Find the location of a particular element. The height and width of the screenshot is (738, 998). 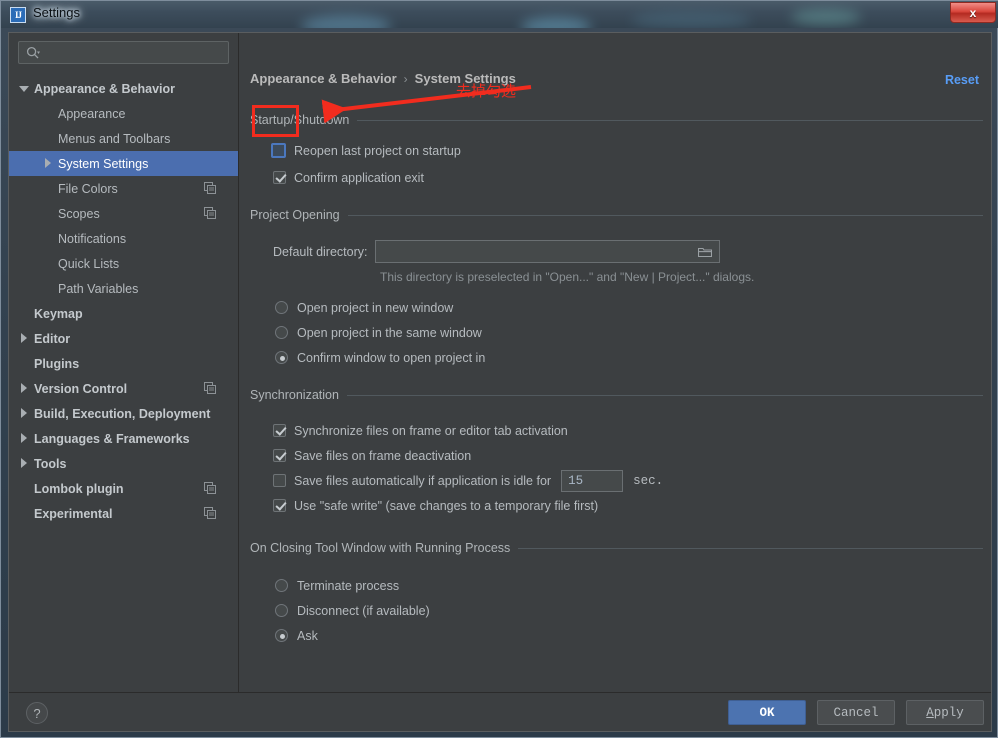

sidebar-item-appearance: Appearance is located at coordinates (123, 113).